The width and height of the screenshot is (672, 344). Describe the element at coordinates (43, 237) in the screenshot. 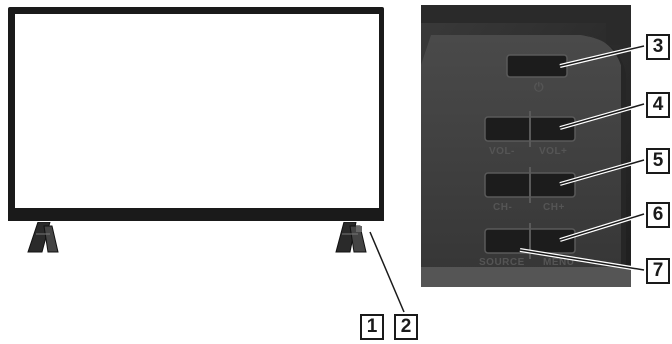

I see `tv-left-stand` at that location.